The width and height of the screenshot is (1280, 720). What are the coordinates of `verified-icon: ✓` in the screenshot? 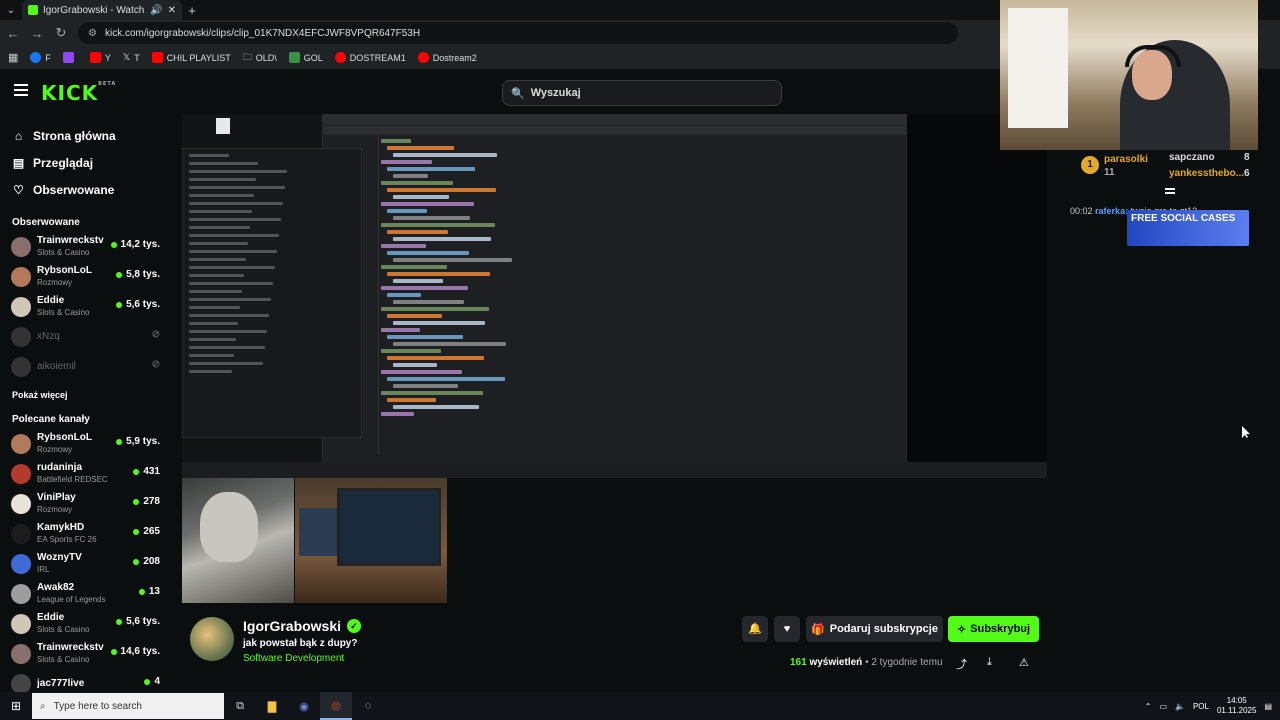 It's located at (354, 626).